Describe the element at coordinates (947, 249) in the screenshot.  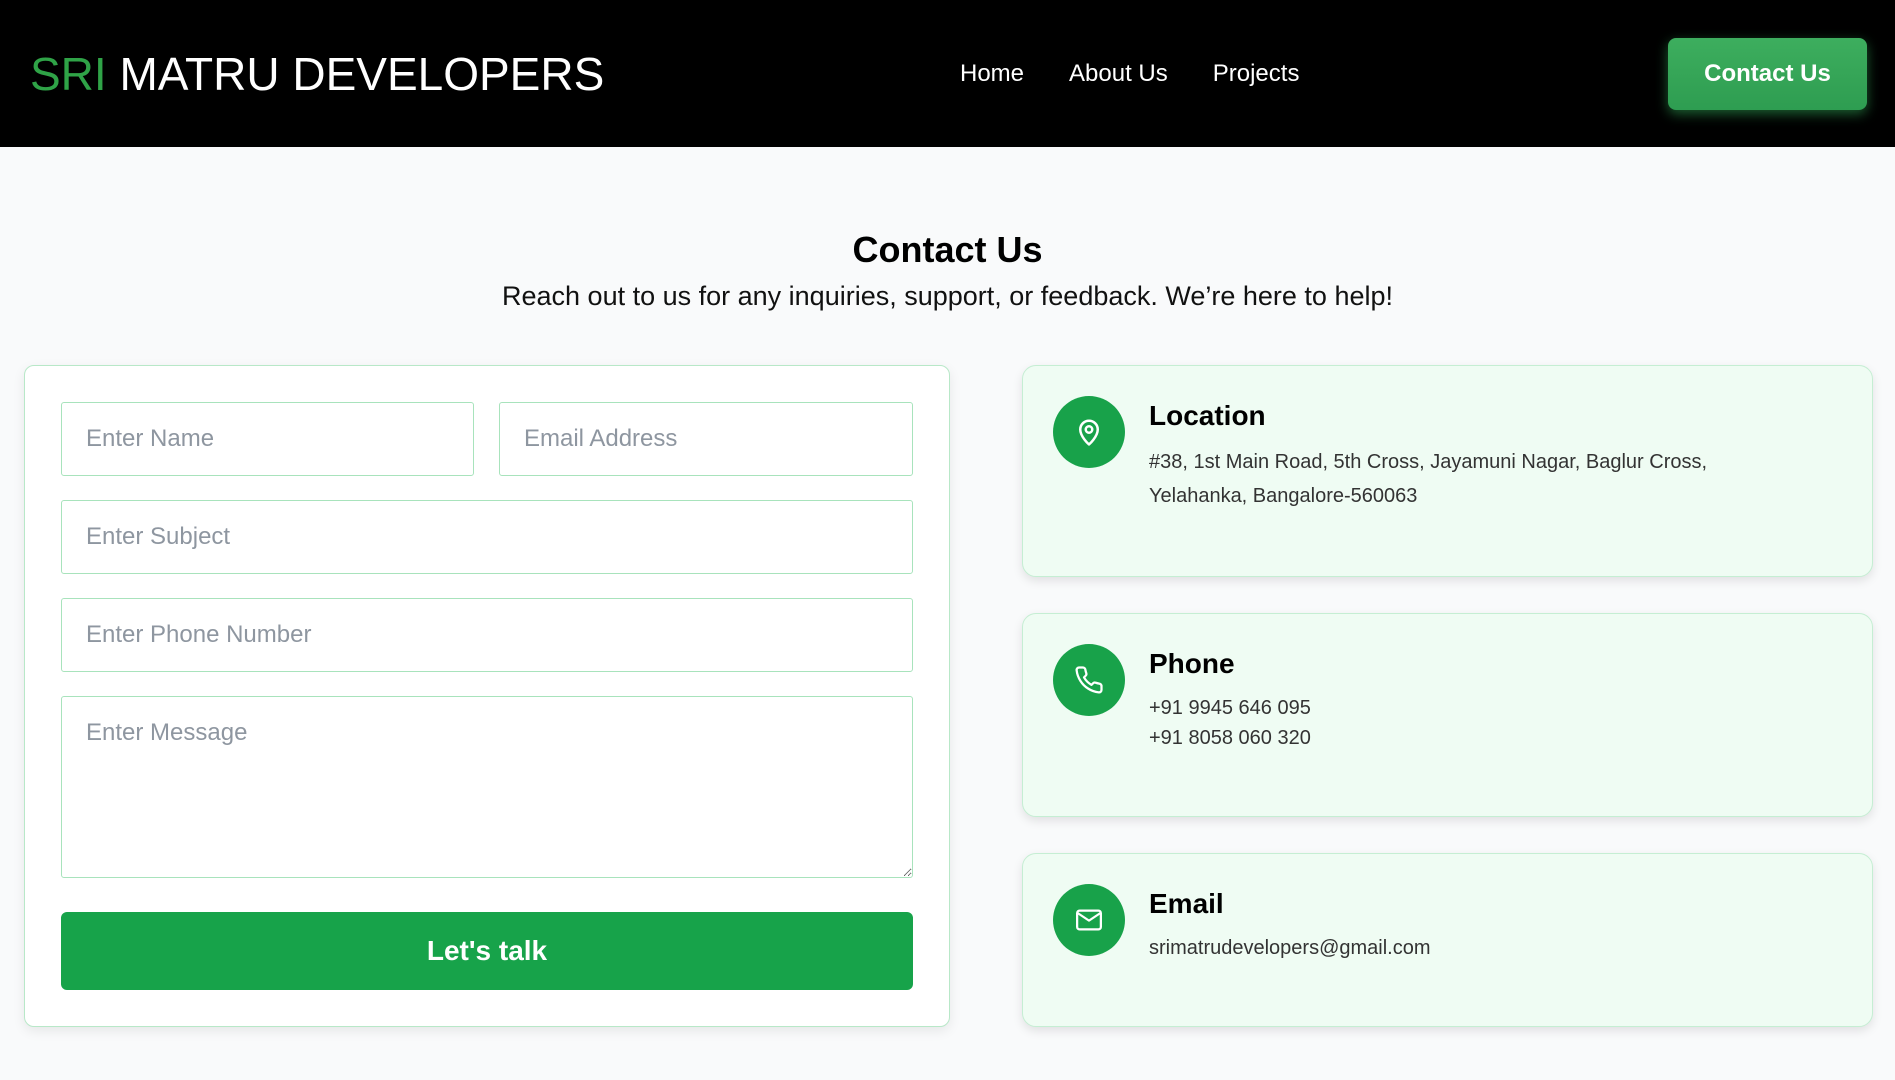
I see `page-title: Contact Us` at that location.